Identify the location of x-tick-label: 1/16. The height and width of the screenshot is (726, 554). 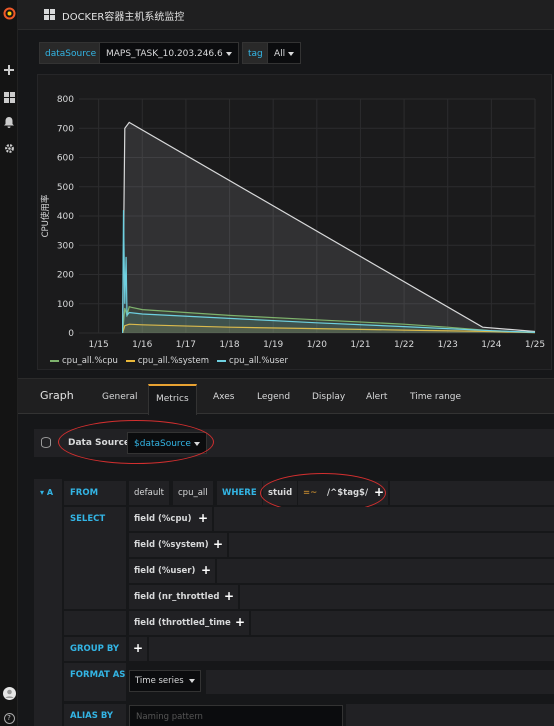
(142, 345).